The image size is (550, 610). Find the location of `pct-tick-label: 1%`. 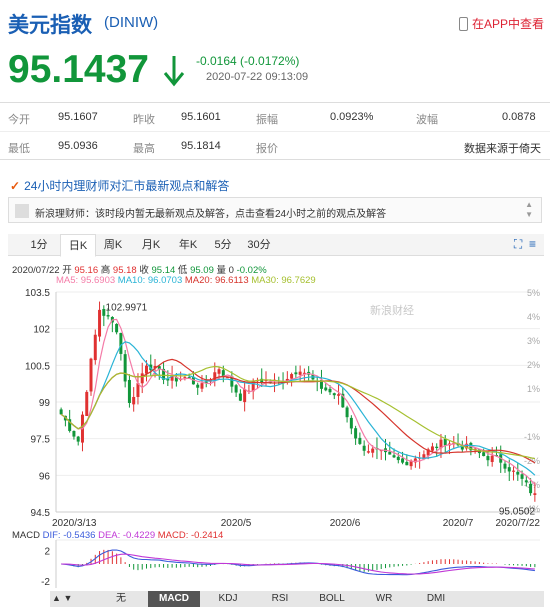

pct-tick-label: 1% is located at coordinates (533, 389).